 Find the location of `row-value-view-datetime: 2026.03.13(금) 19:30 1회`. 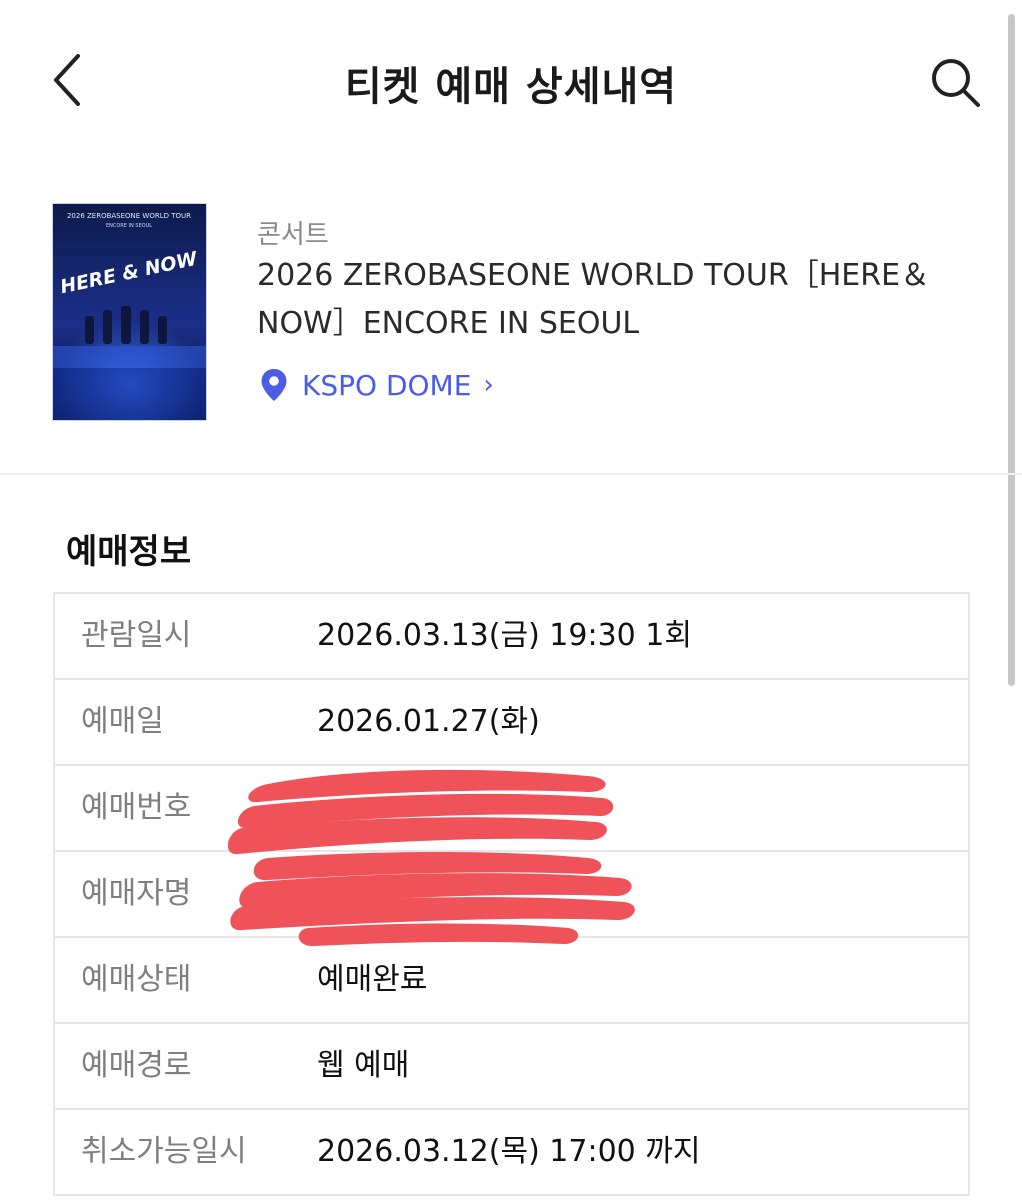

row-value-view-datetime: 2026.03.13(금) 19:30 1회 is located at coordinates (504, 635).